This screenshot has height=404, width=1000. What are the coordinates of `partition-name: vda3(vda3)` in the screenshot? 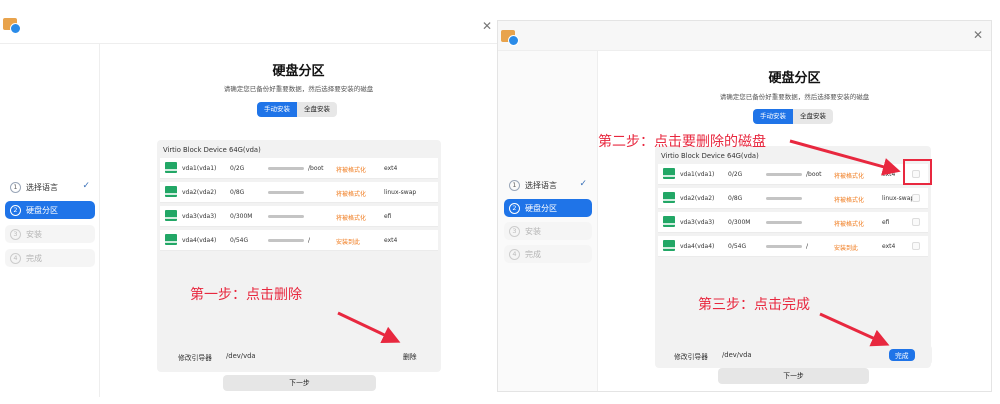 It's located at (199, 216).